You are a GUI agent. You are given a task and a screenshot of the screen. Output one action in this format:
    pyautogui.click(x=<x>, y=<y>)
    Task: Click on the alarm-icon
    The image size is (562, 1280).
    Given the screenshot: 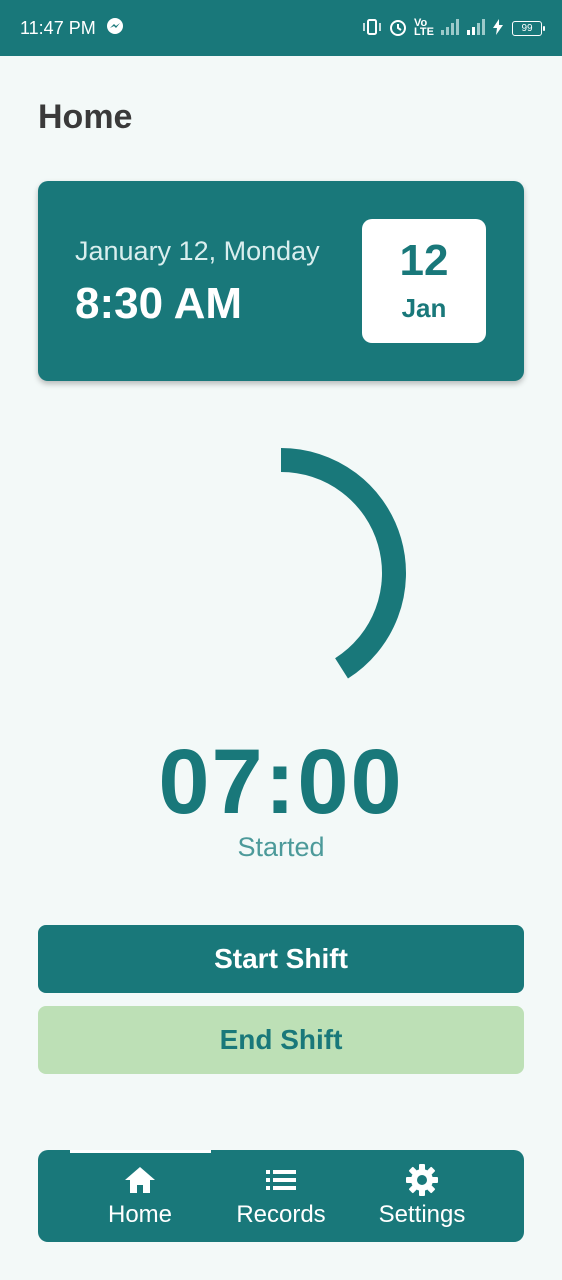 What is the action you would take?
    pyautogui.click(x=398, y=28)
    